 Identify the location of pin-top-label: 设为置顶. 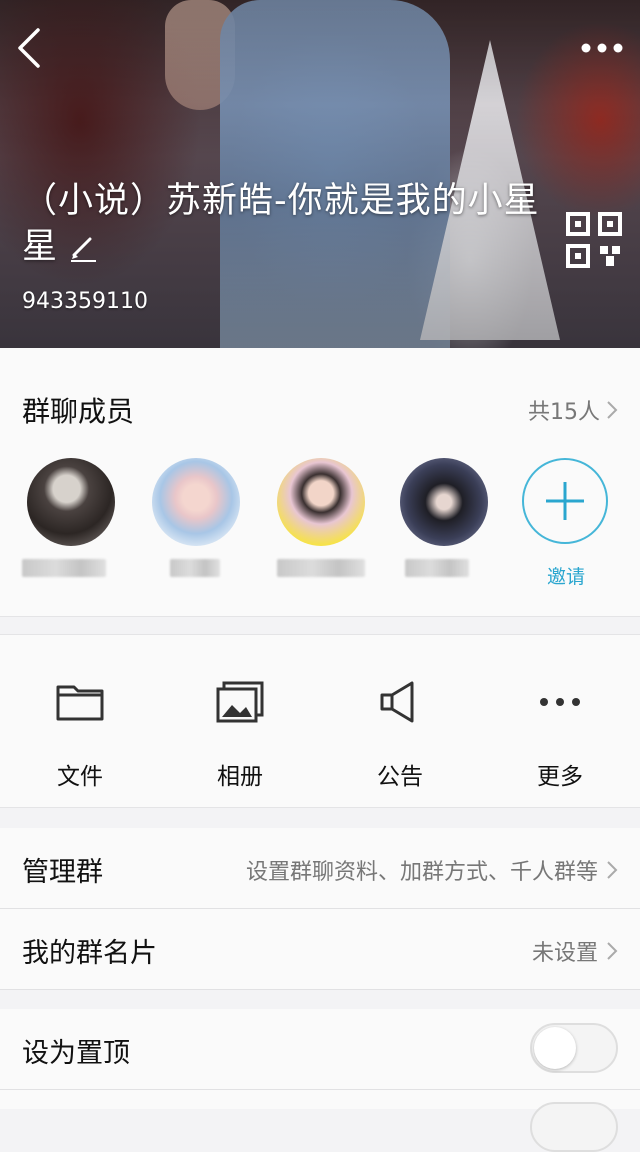
(76, 1053).